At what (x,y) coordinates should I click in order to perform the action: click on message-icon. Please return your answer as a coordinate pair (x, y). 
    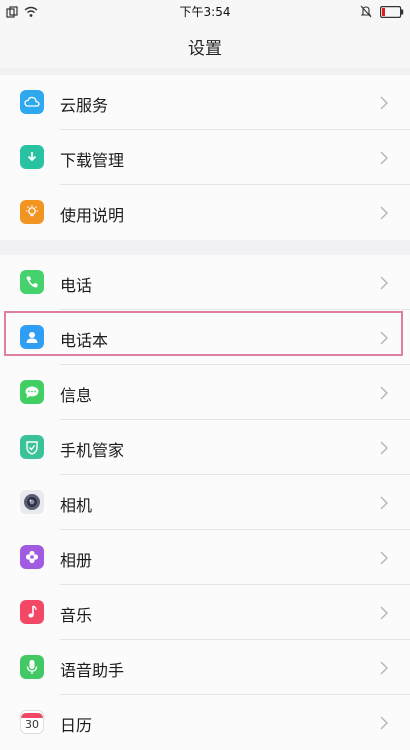
    Looking at the image, I should click on (32, 392).